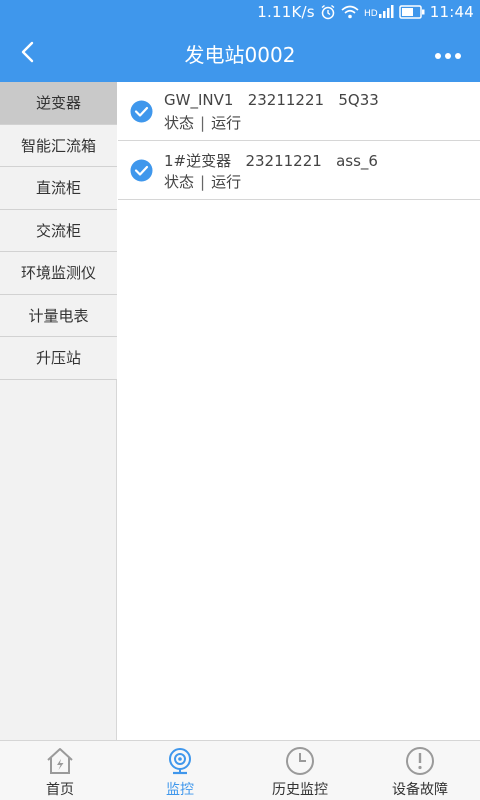 This screenshot has width=480, height=800. Describe the element at coordinates (300, 761) in the screenshot. I see `clock-icon` at that location.